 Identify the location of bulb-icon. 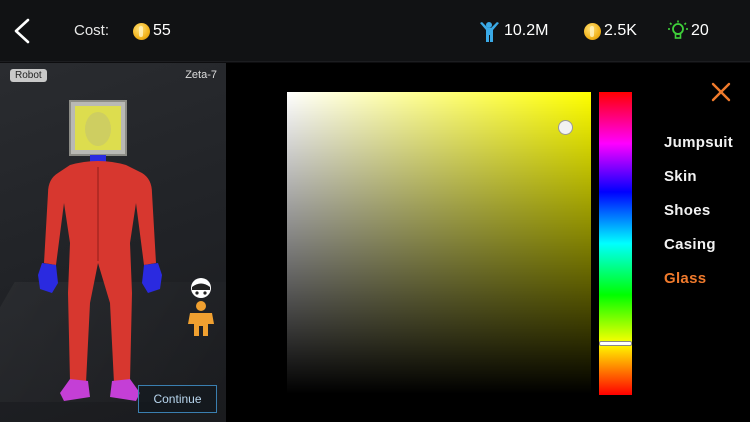
(678, 29).